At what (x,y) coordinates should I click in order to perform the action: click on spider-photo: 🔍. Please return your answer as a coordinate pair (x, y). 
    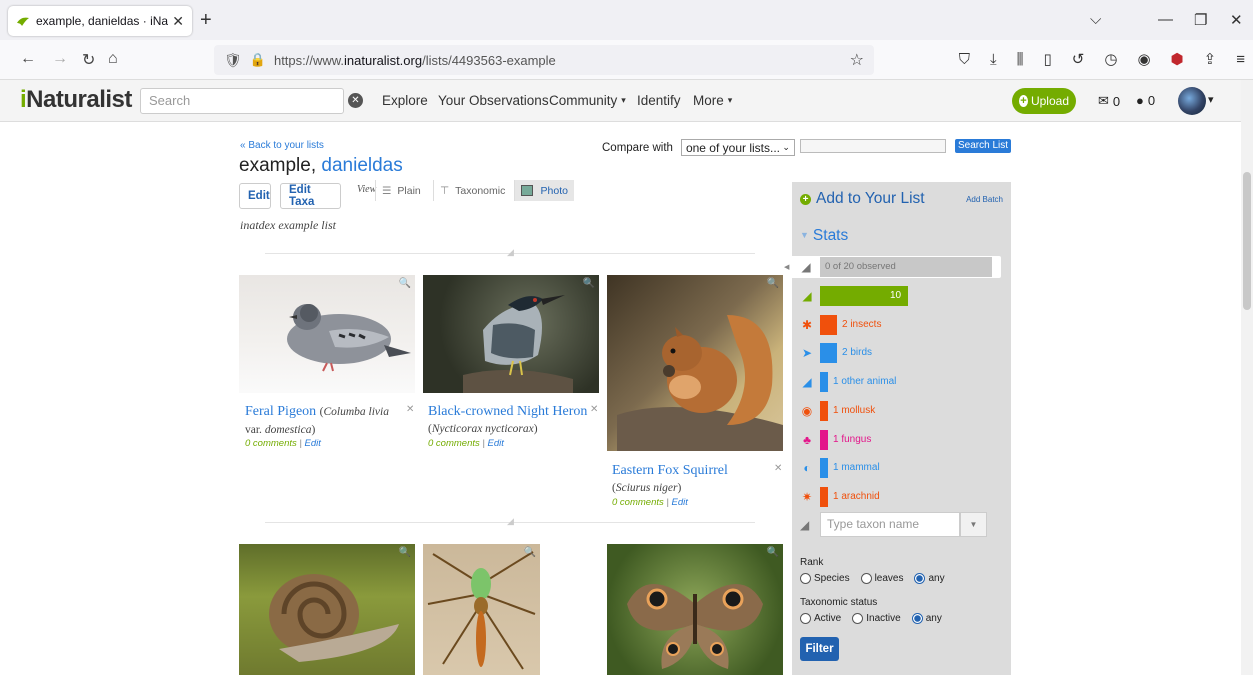
    Looking at the image, I should click on (481, 609).